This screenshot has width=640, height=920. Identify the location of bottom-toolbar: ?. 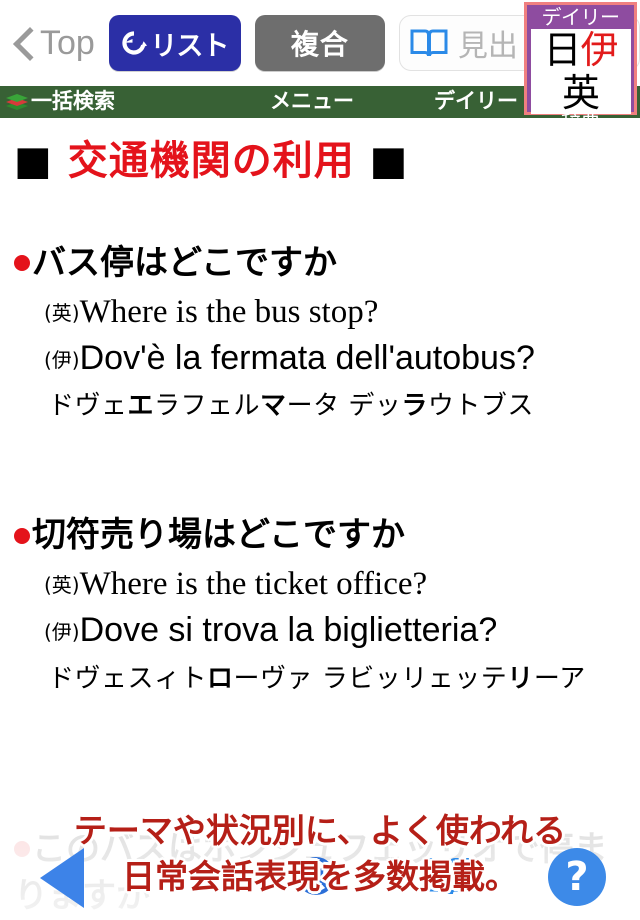
(320, 879).